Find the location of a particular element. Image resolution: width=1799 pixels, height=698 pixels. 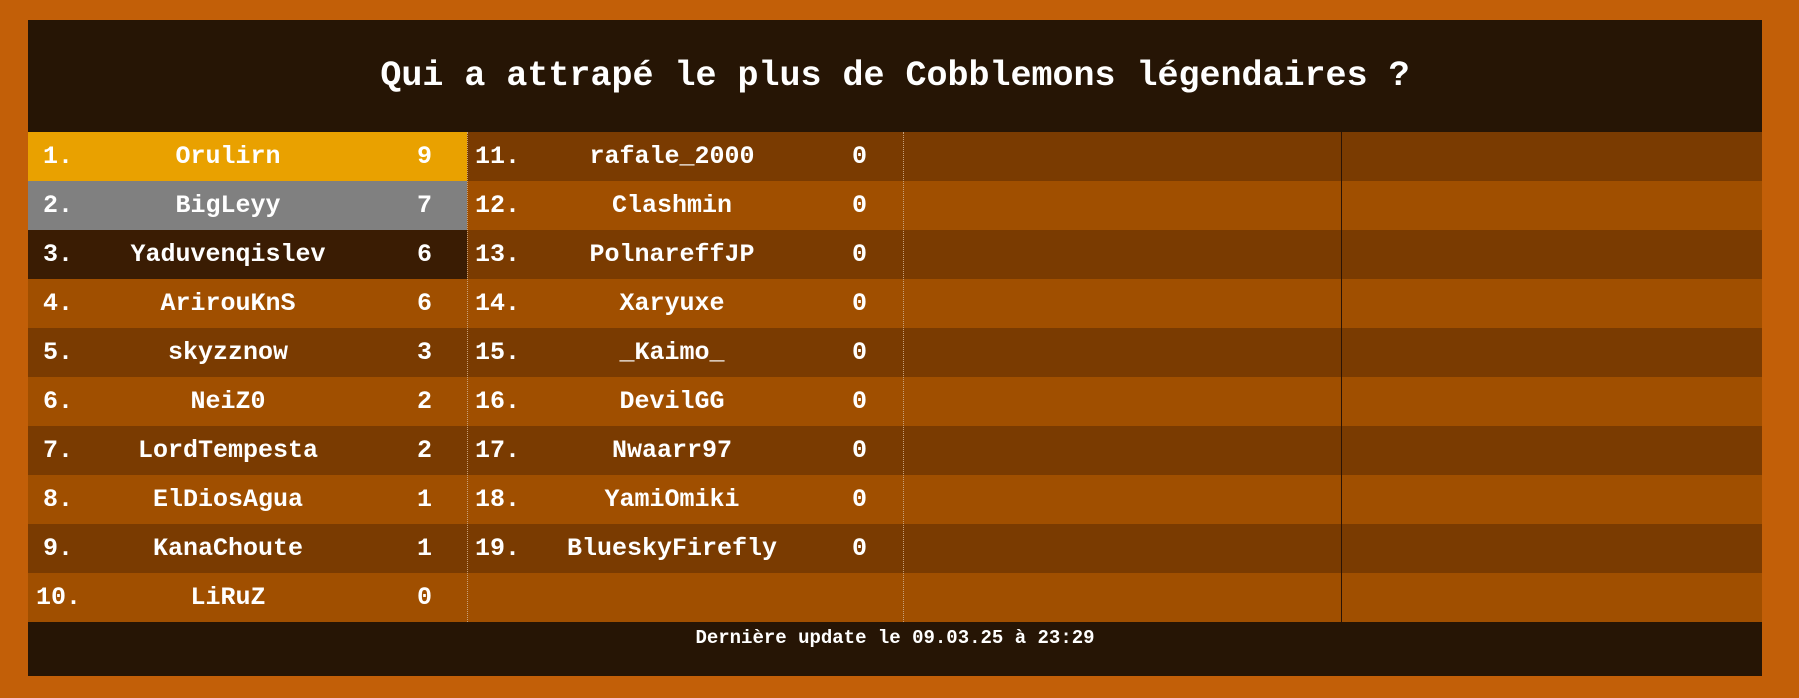

list-item: 13. PolnareffJP 0 is located at coordinates (685, 254).